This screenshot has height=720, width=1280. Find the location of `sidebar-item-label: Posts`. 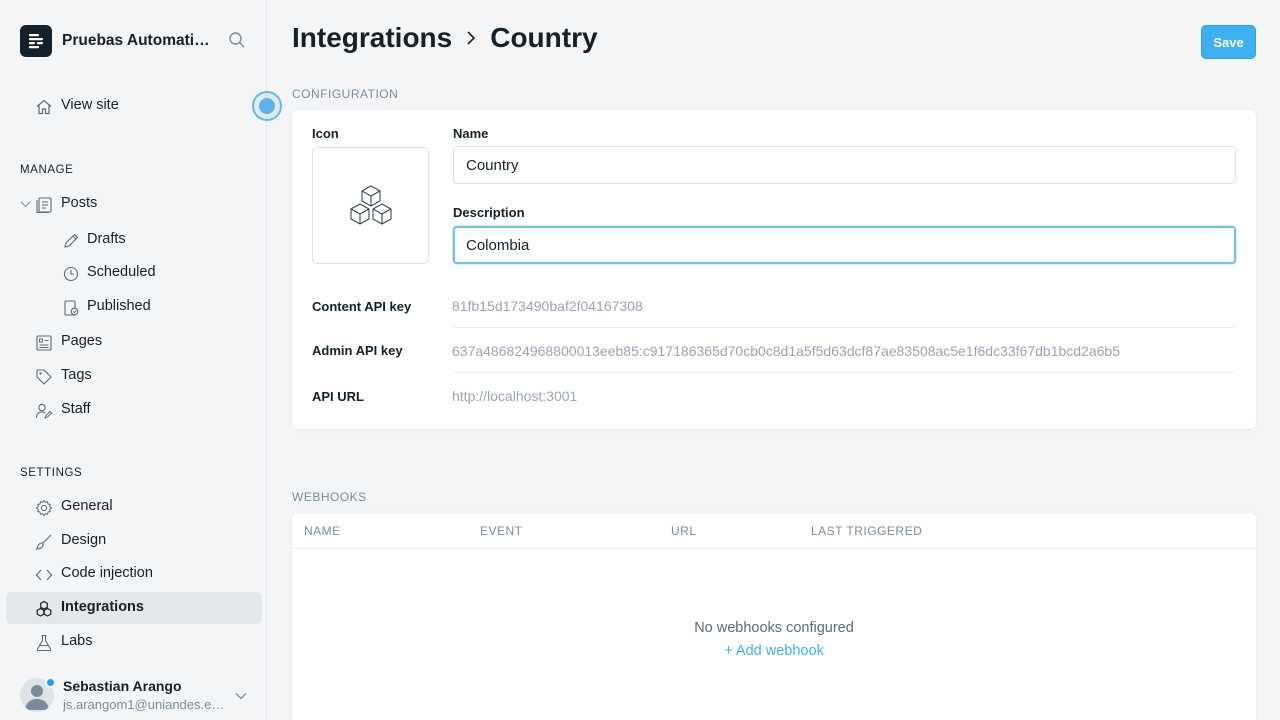

sidebar-item-label: Posts is located at coordinates (79, 203).